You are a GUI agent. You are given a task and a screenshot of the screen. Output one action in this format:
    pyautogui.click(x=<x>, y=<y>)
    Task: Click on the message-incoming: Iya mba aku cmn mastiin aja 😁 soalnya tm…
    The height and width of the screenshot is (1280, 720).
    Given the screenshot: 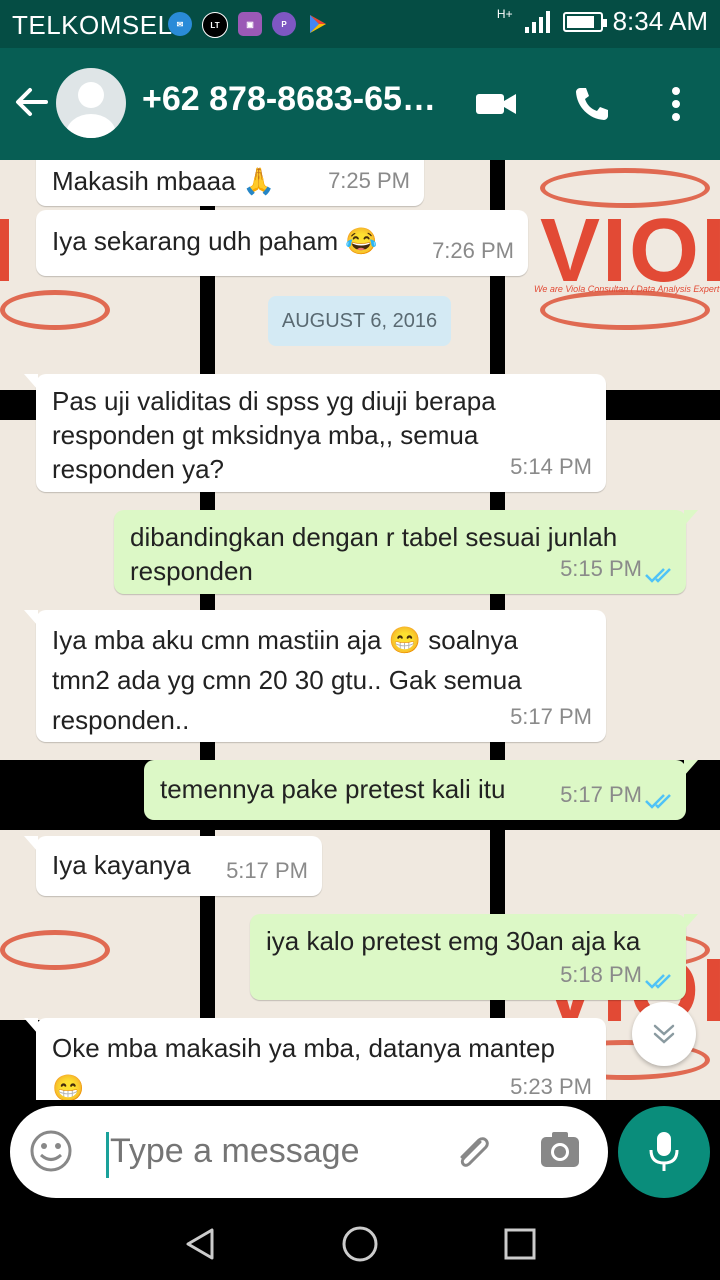 What is the action you would take?
    pyautogui.click(x=315, y=676)
    